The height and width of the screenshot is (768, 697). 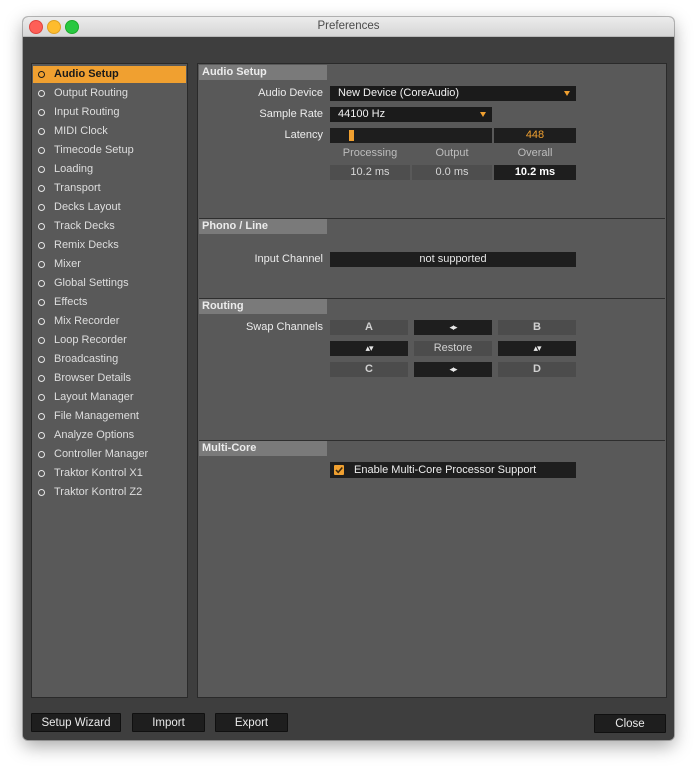 What do you see at coordinates (537, 327) in the screenshot?
I see `channel-b-button: B` at bounding box center [537, 327].